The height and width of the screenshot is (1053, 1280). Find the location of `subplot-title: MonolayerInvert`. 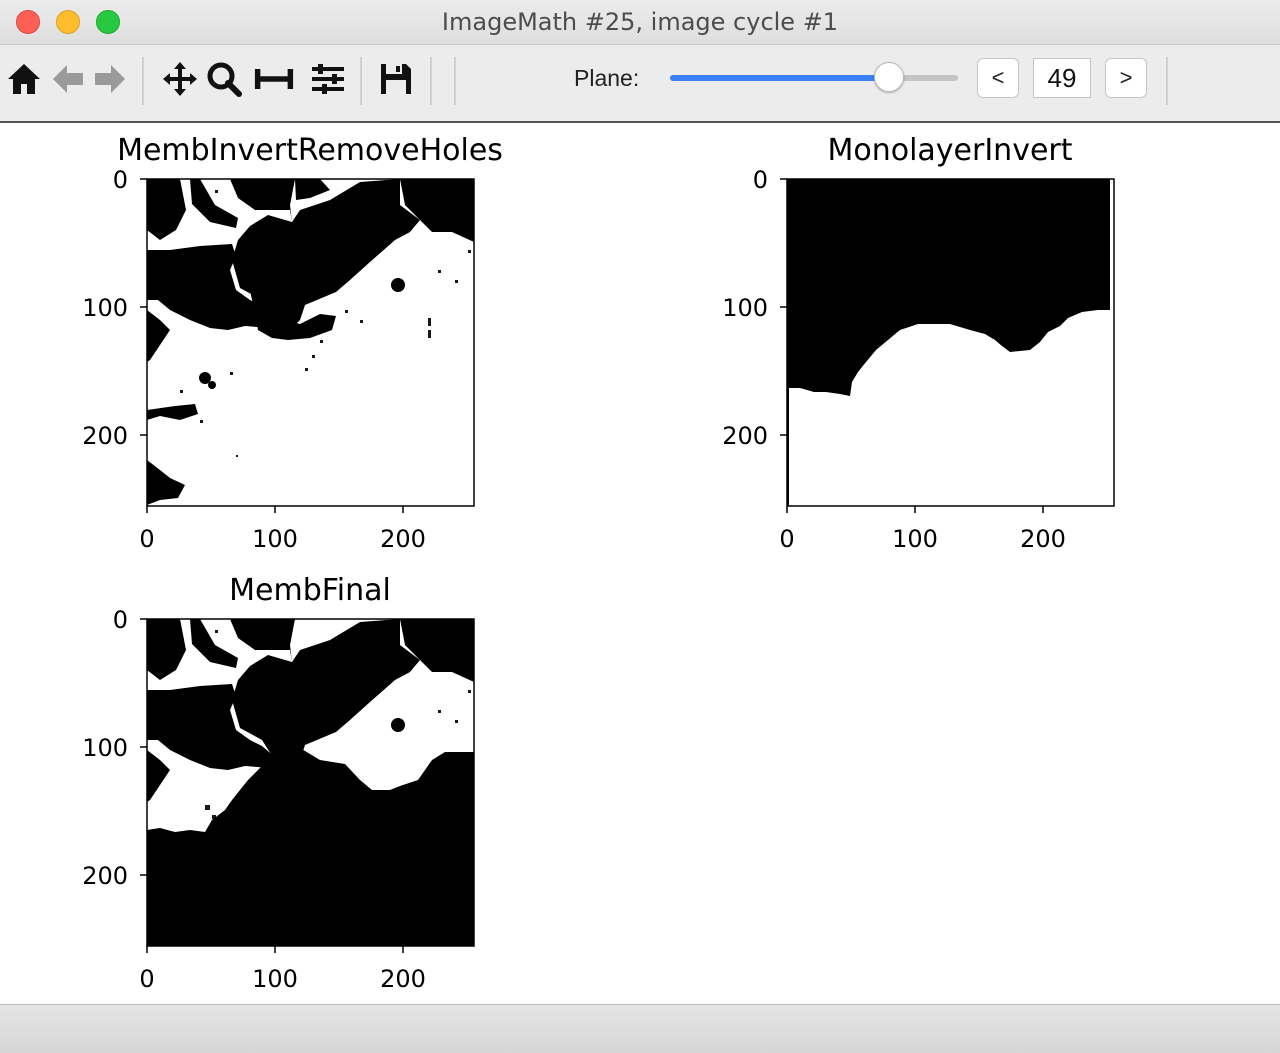

subplot-title: MonolayerInvert is located at coordinates (949, 150).